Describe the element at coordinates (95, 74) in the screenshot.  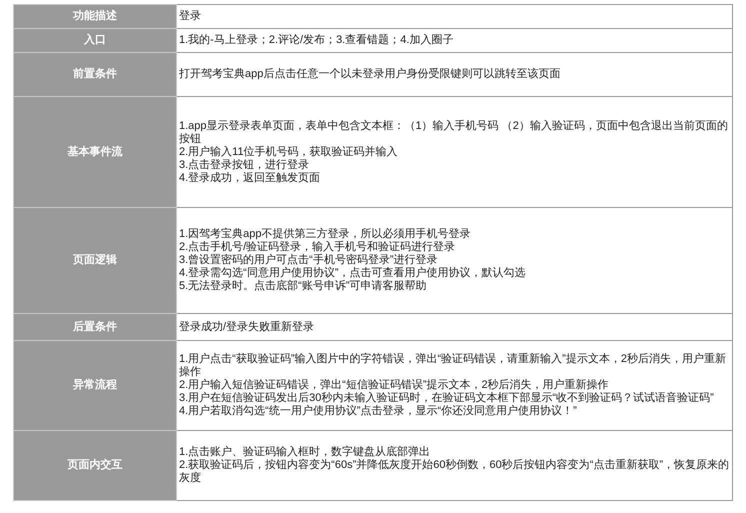
I see `row-header: 前置条件` at that location.